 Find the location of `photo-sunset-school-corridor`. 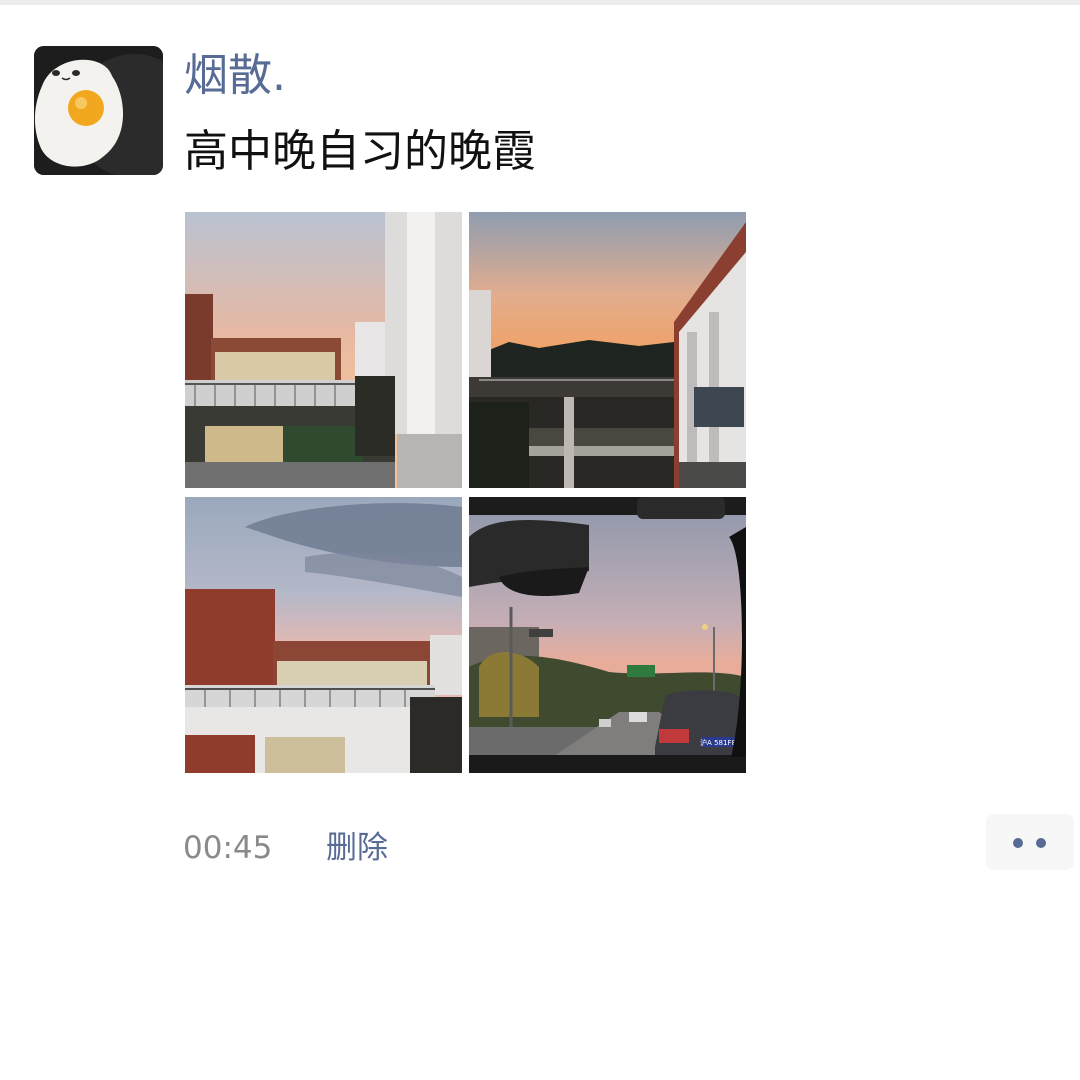

photo-sunset-school-corridor is located at coordinates (607, 350).